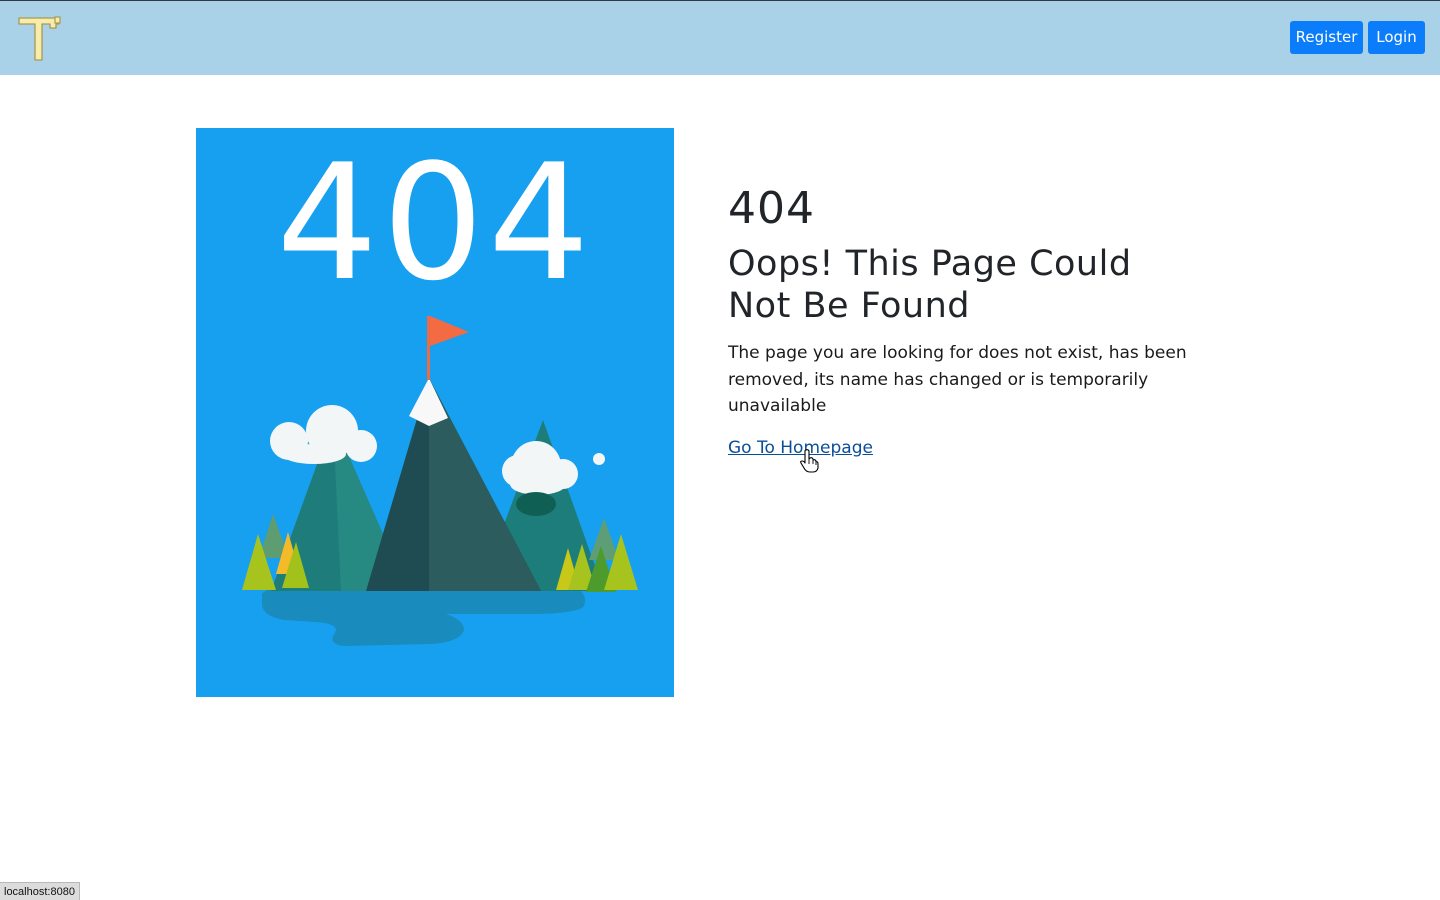 The width and height of the screenshot is (1440, 900). Describe the element at coordinates (39, 39) in the screenshot. I see `hammer-icon` at that location.